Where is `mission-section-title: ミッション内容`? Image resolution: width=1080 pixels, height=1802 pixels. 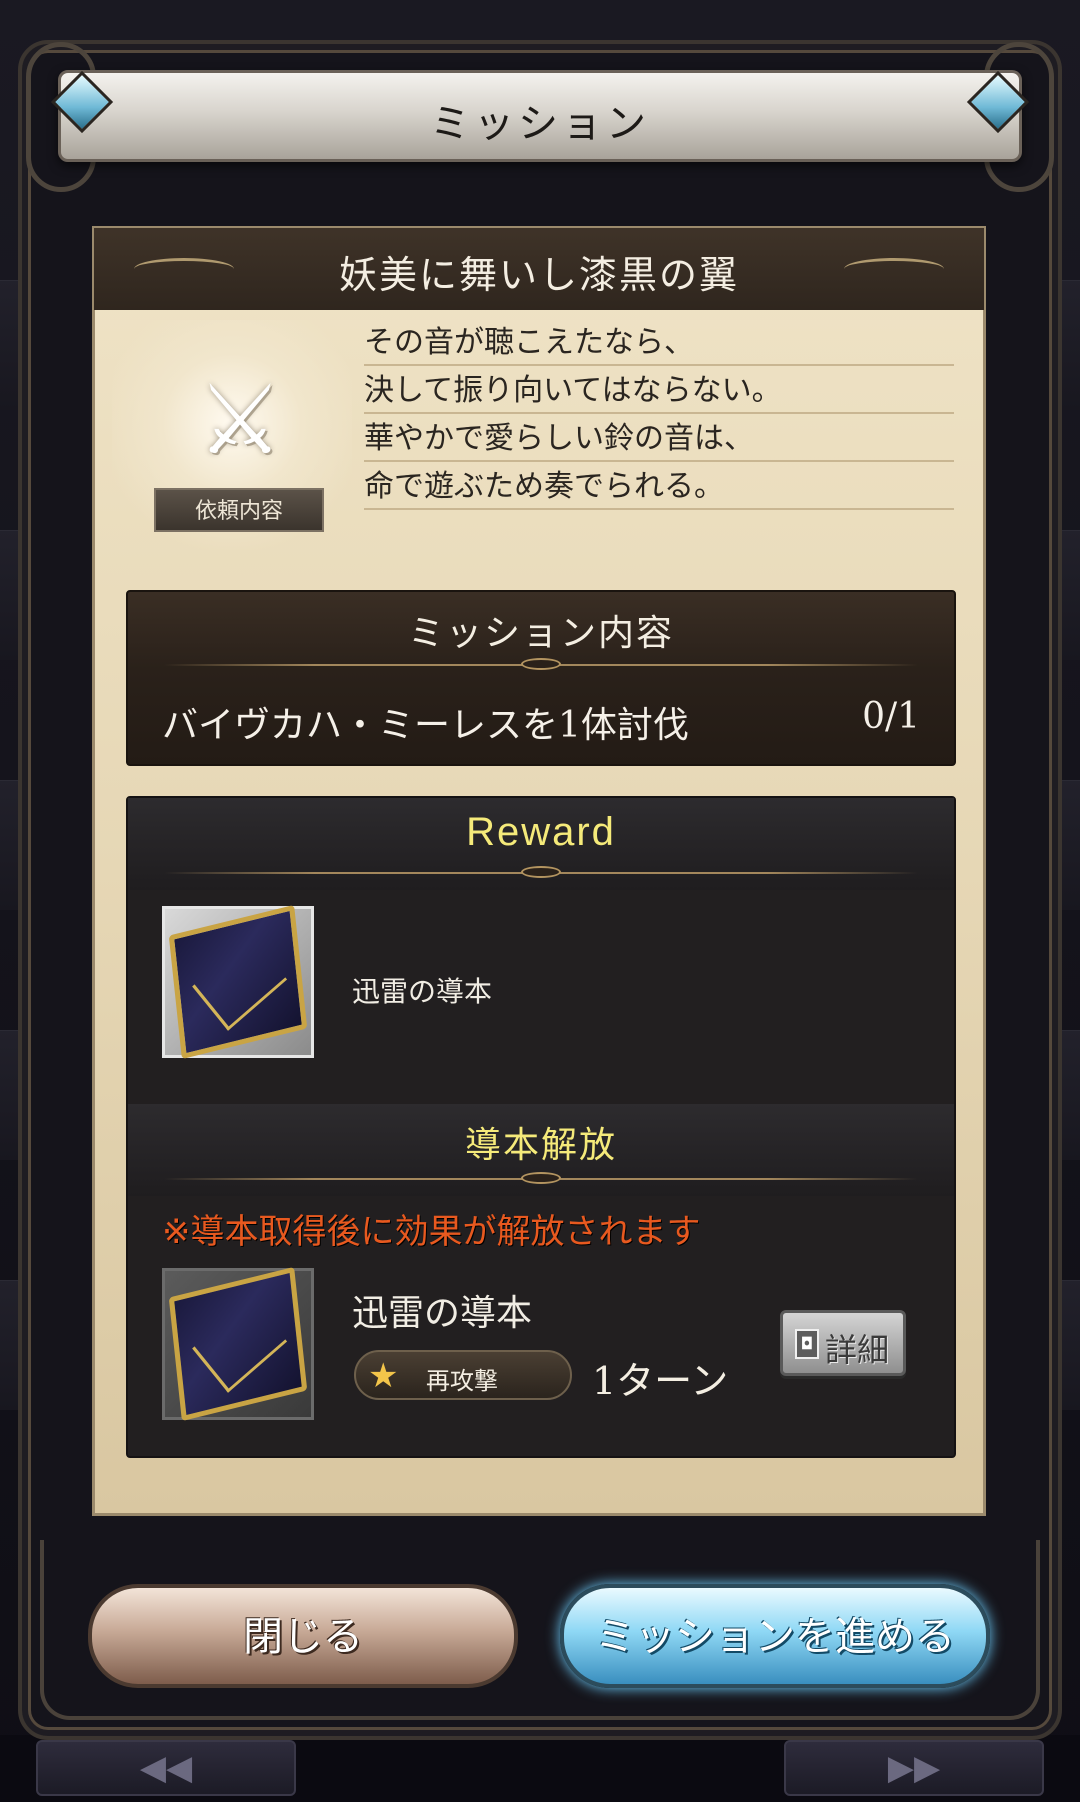
mission-section-title: ミッション内容 is located at coordinates (540, 633).